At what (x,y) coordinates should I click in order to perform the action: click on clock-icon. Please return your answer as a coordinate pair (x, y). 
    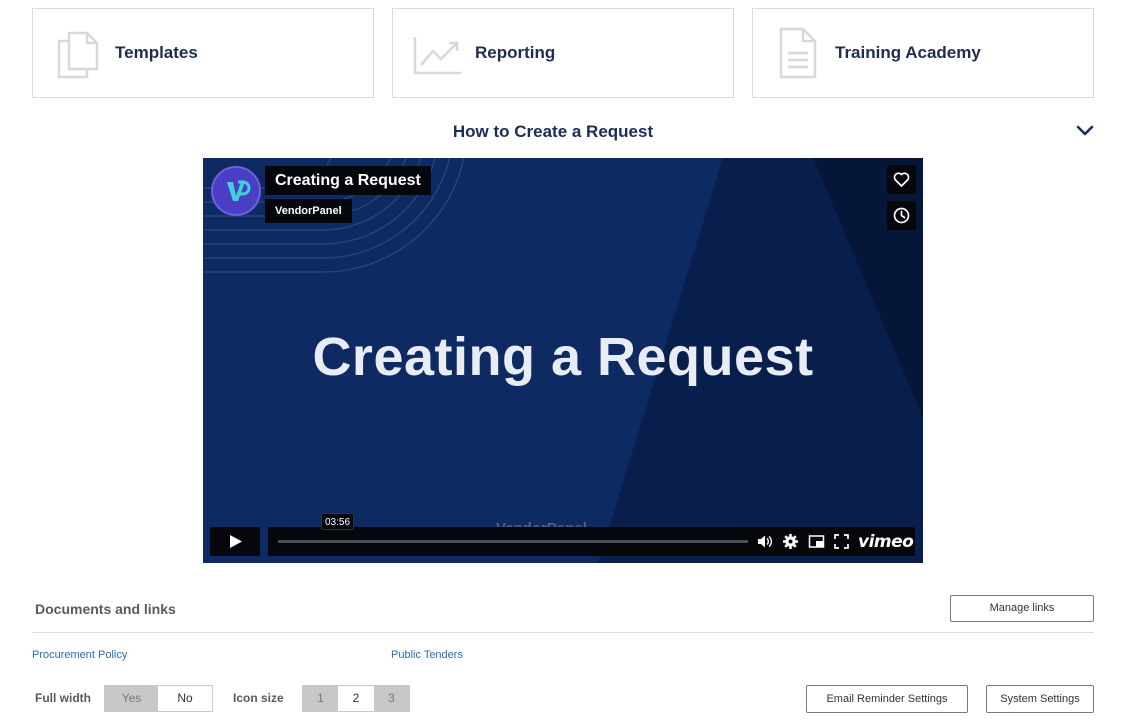
    Looking at the image, I should click on (901, 215).